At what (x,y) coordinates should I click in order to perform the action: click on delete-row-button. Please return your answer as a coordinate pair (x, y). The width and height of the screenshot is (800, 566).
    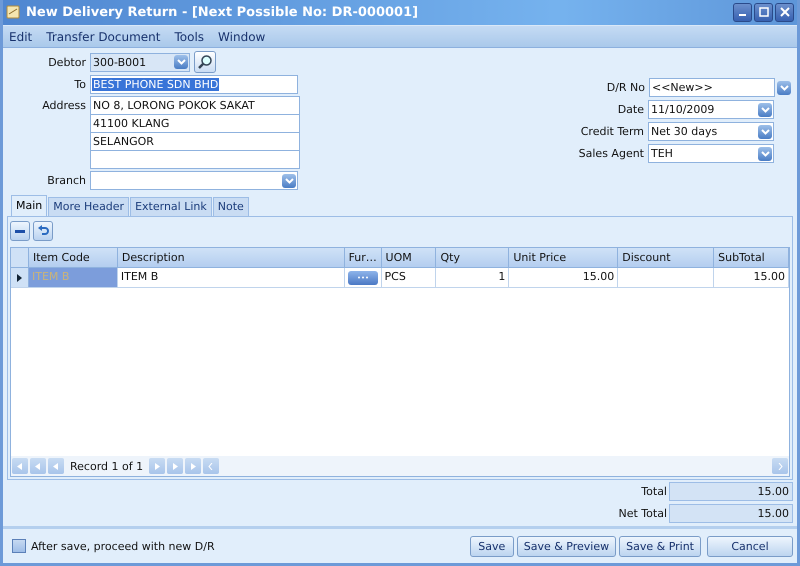
    Looking at the image, I should click on (20, 231).